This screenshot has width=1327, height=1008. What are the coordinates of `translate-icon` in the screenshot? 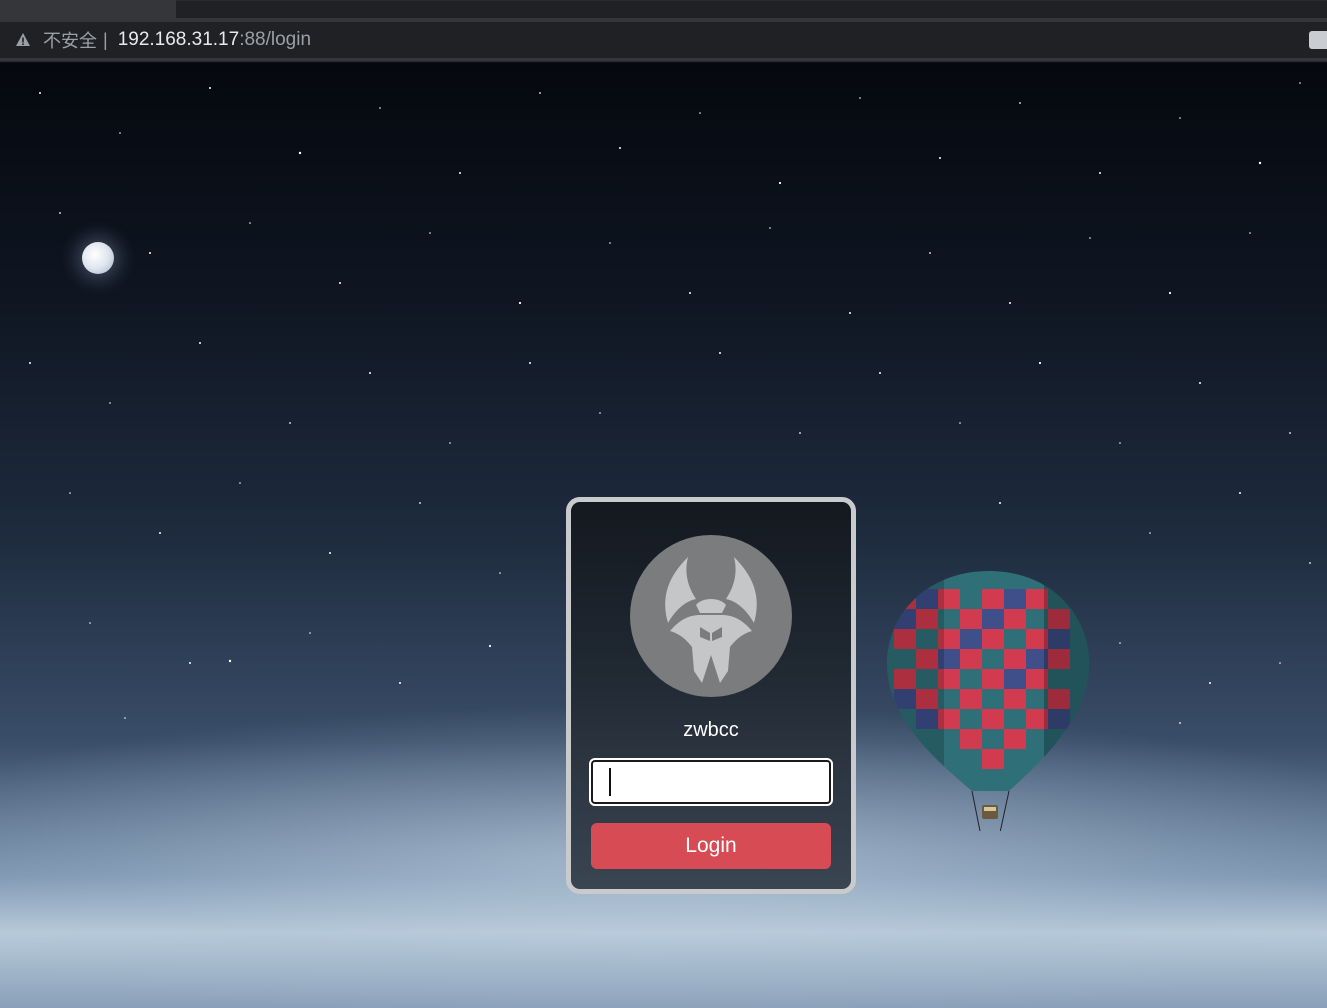 It's located at (1318, 40).